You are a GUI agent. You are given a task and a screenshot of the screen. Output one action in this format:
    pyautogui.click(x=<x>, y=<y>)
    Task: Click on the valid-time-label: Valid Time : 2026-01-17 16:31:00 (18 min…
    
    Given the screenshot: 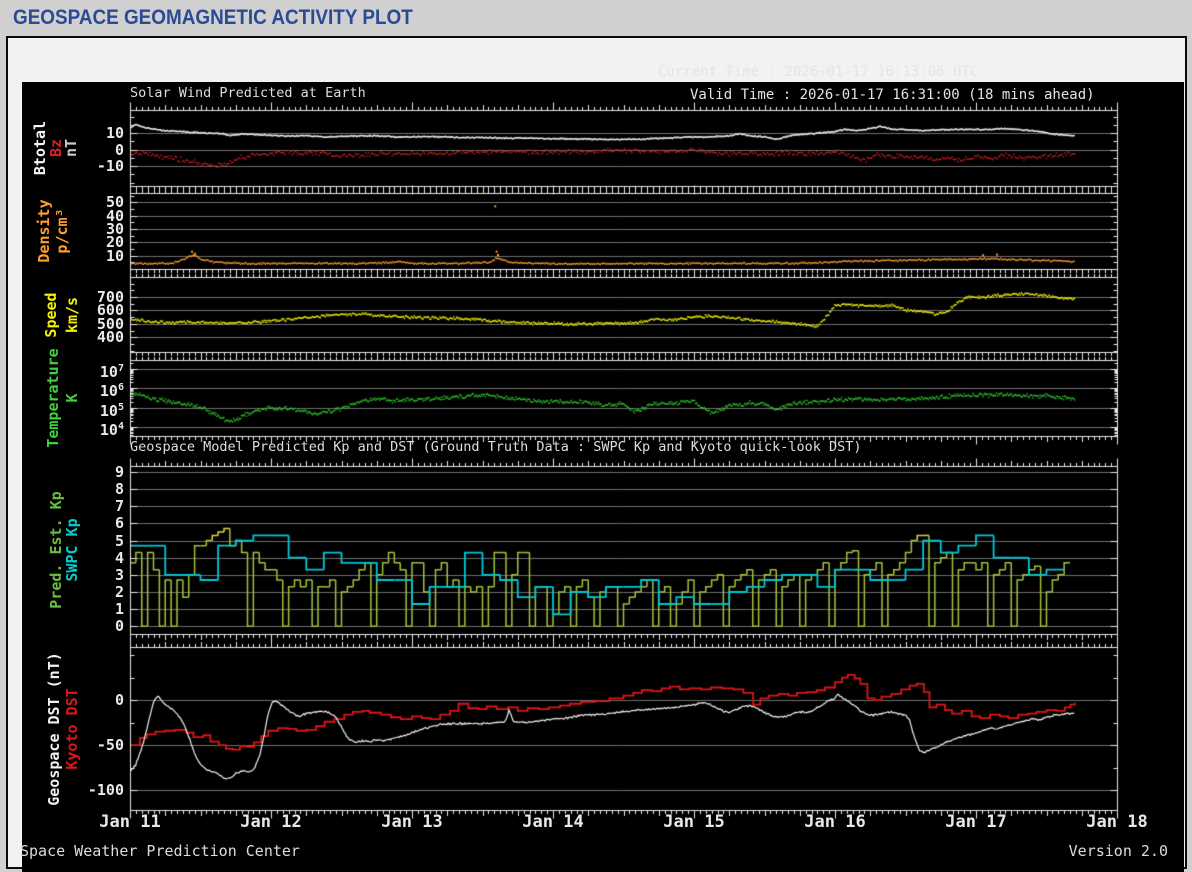 What is the action you would take?
    pyautogui.click(x=892, y=95)
    